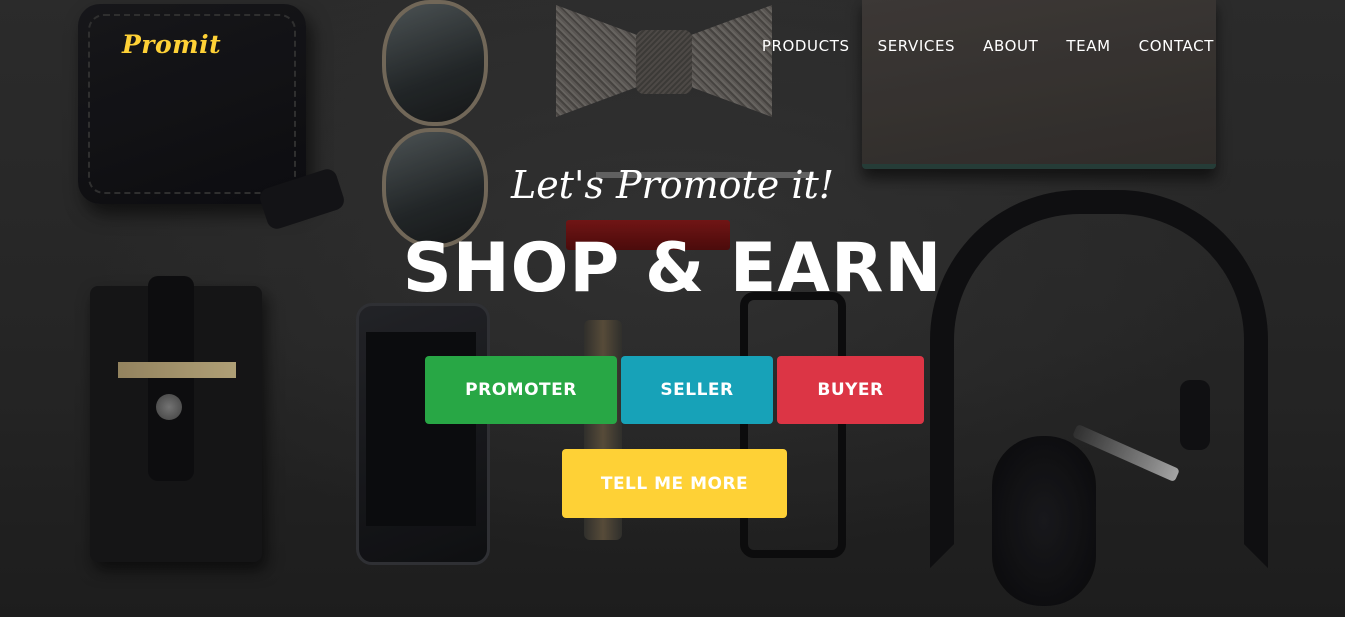  Describe the element at coordinates (672, 268) in the screenshot. I see `hero-heading: SHOP & EARN` at that location.